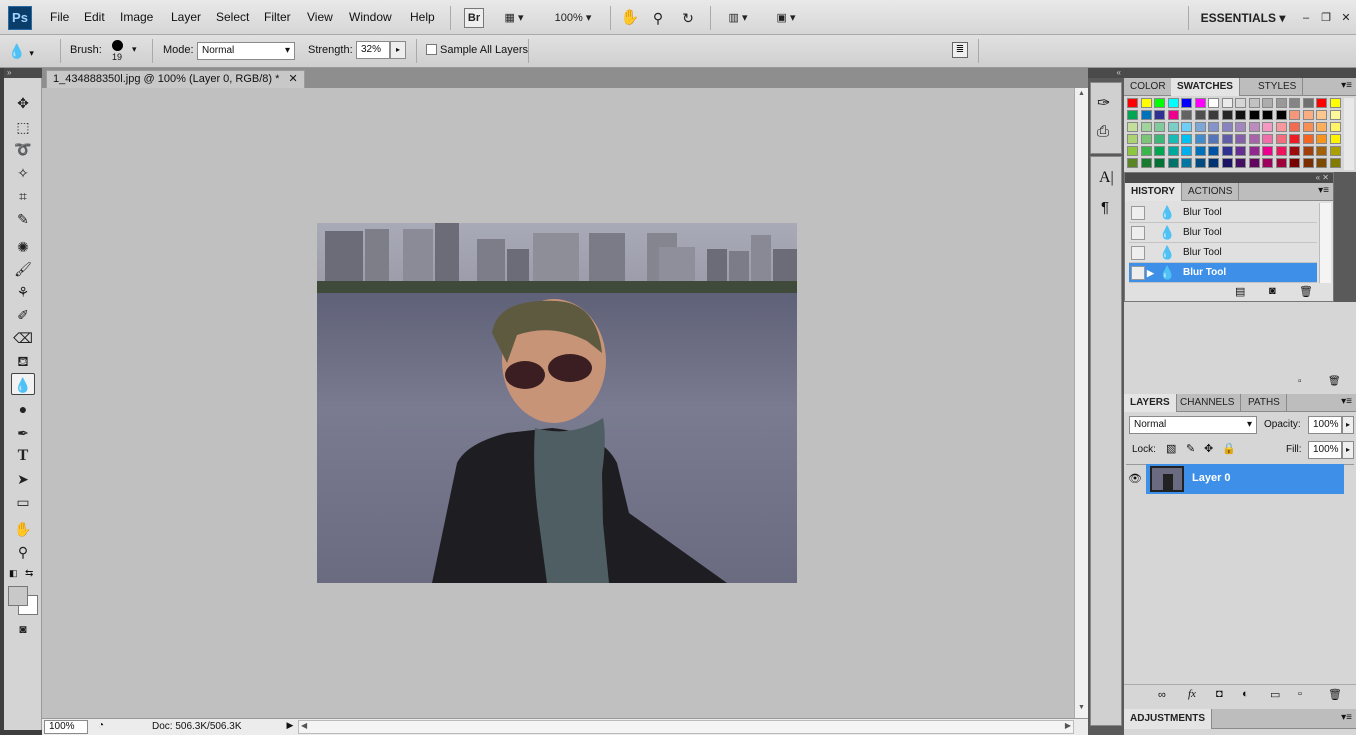 This screenshot has width=1356, height=735. I want to click on sample-all-layers-checkbox, so click(431, 49).